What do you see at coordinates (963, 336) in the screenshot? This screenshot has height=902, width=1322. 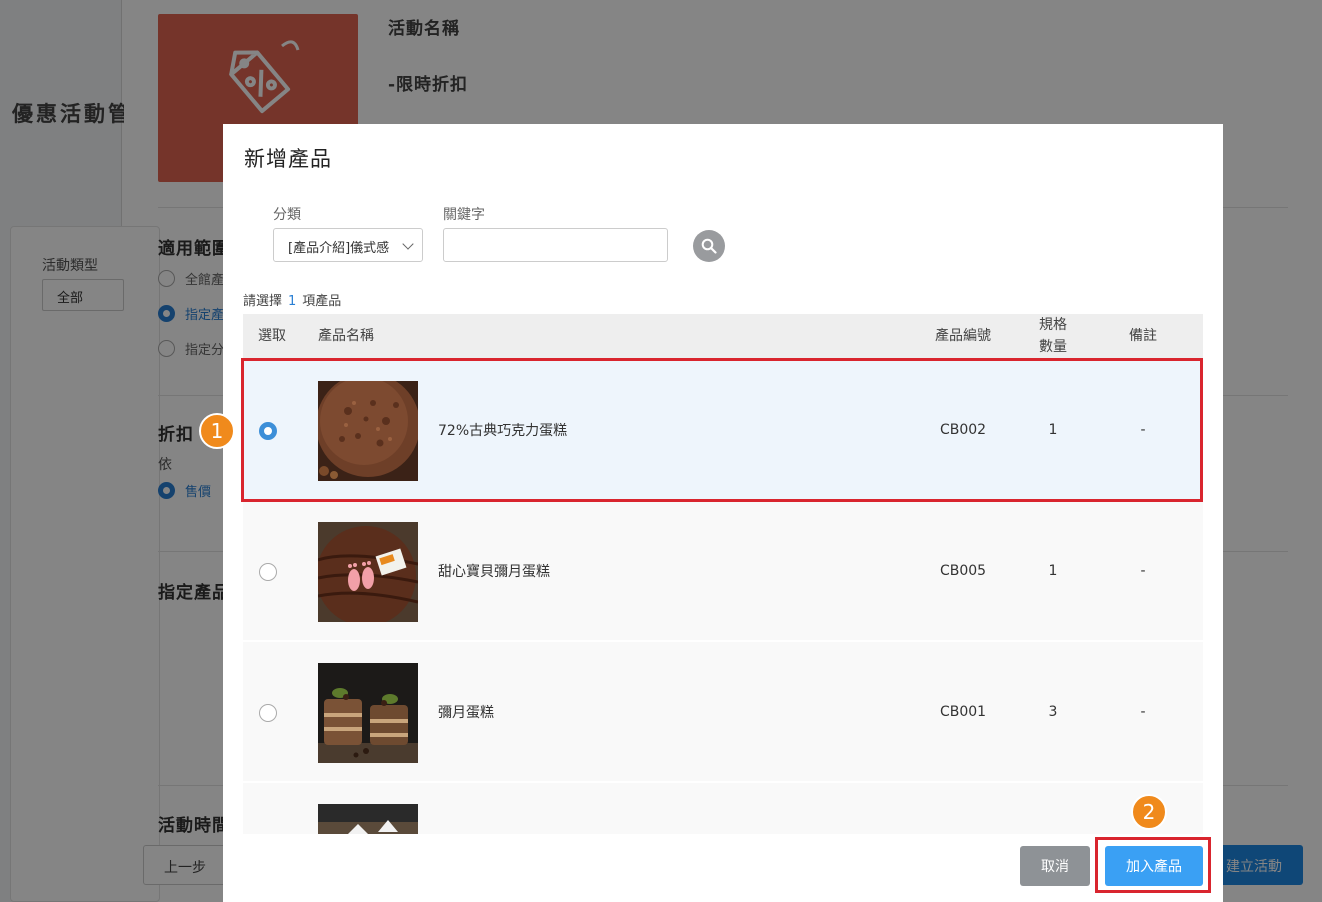 I see `col-code: 產品編號` at bounding box center [963, 336].